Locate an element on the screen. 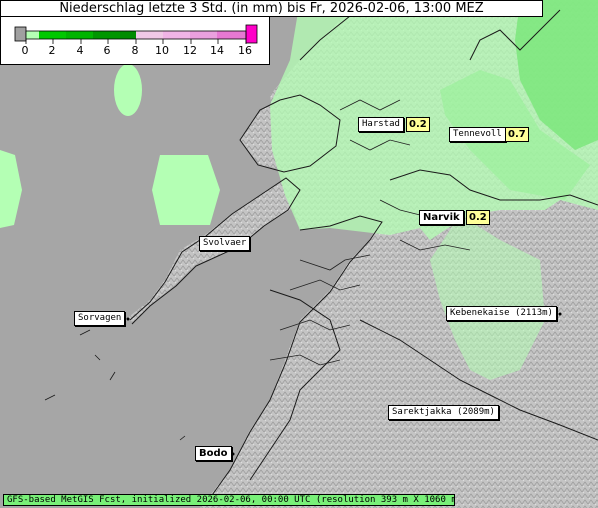 This screenshot has width=598, height=508. legend-tick-12: 12 is located at coordinates (190, 50).